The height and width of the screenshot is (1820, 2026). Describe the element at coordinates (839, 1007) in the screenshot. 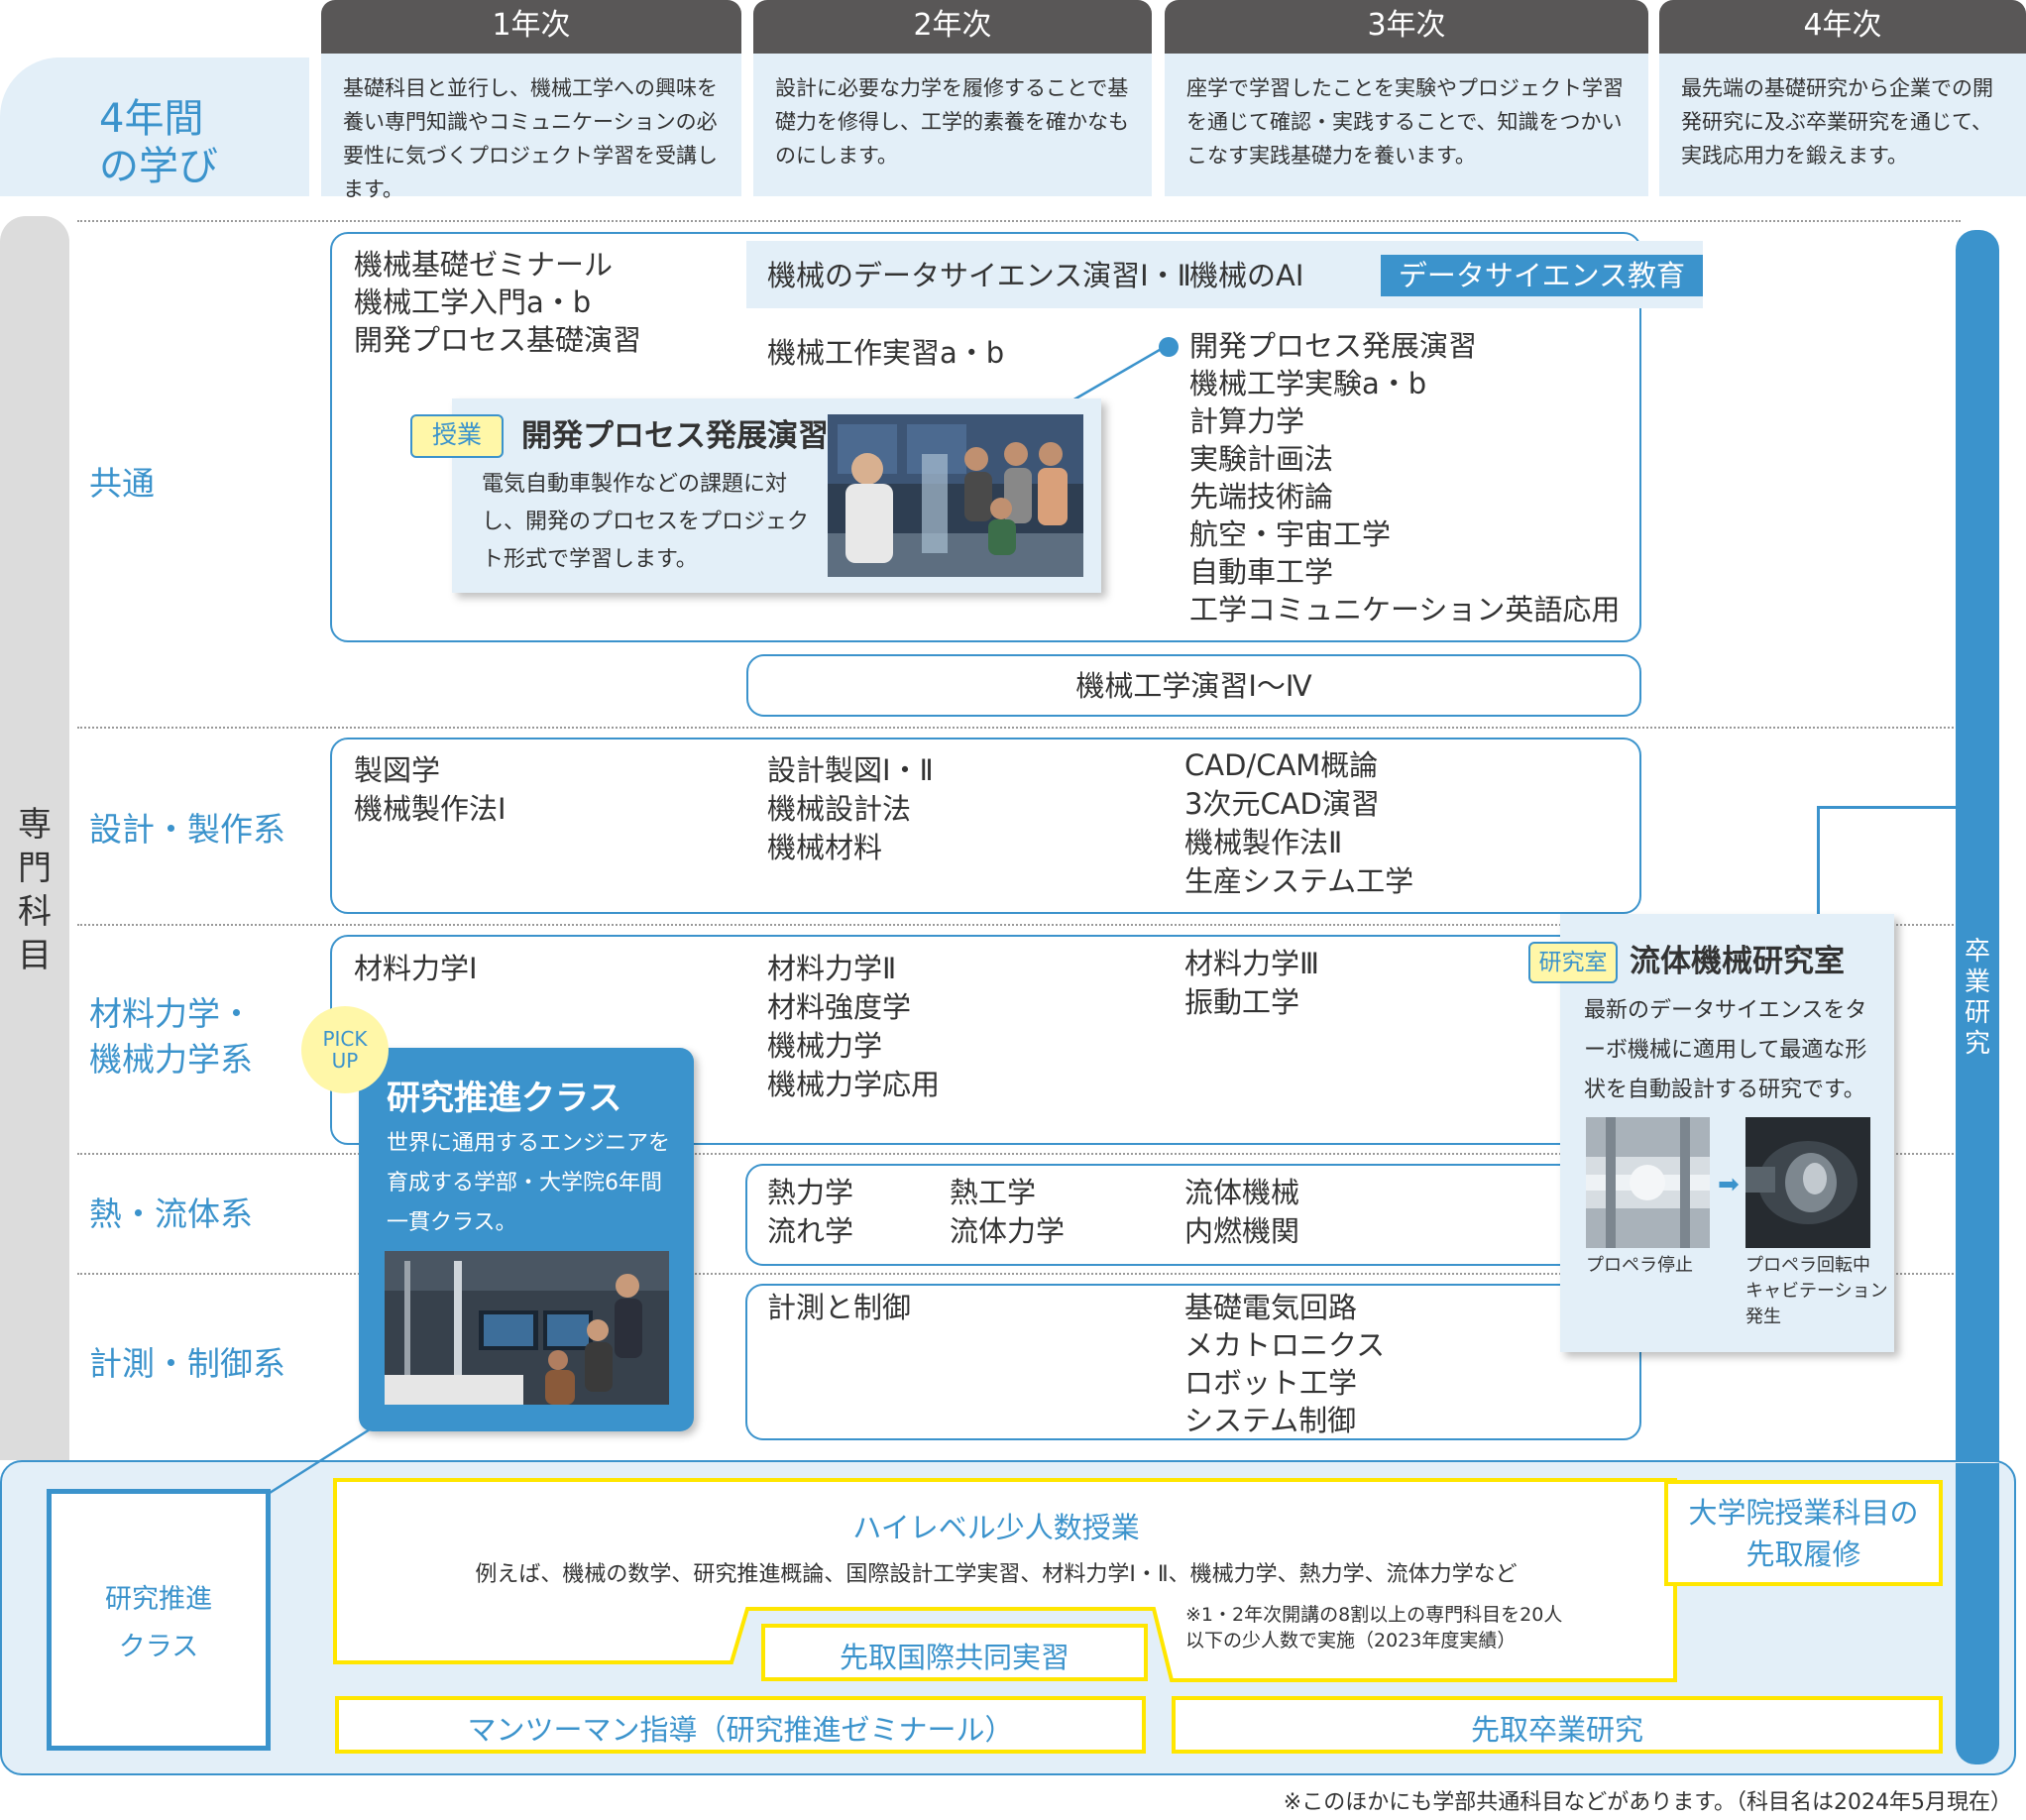

I see `zairyo-y2-2: 材料強度学` at that location.